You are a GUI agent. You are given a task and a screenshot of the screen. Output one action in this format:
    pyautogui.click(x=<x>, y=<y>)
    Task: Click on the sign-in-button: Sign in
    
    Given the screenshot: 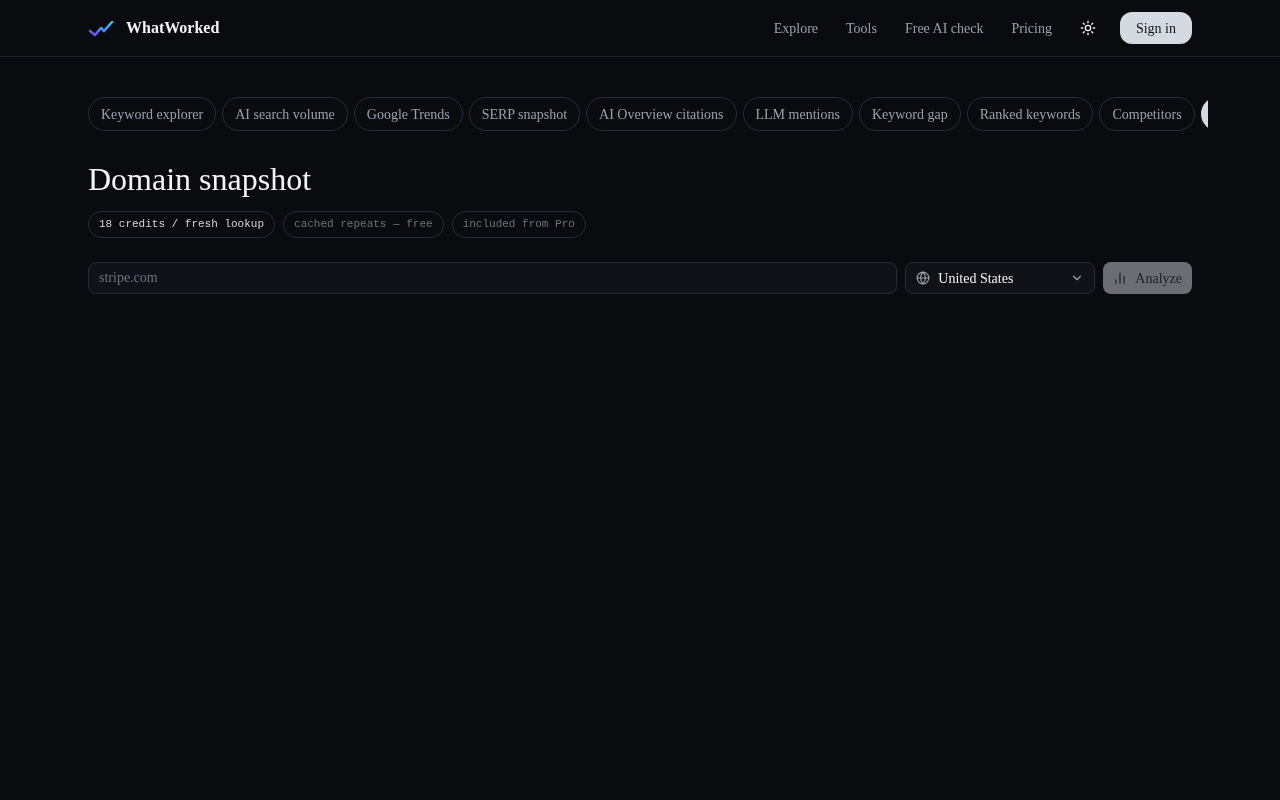 What is the action you would take?
    pyautogui.click(x=1155, y=28)
    